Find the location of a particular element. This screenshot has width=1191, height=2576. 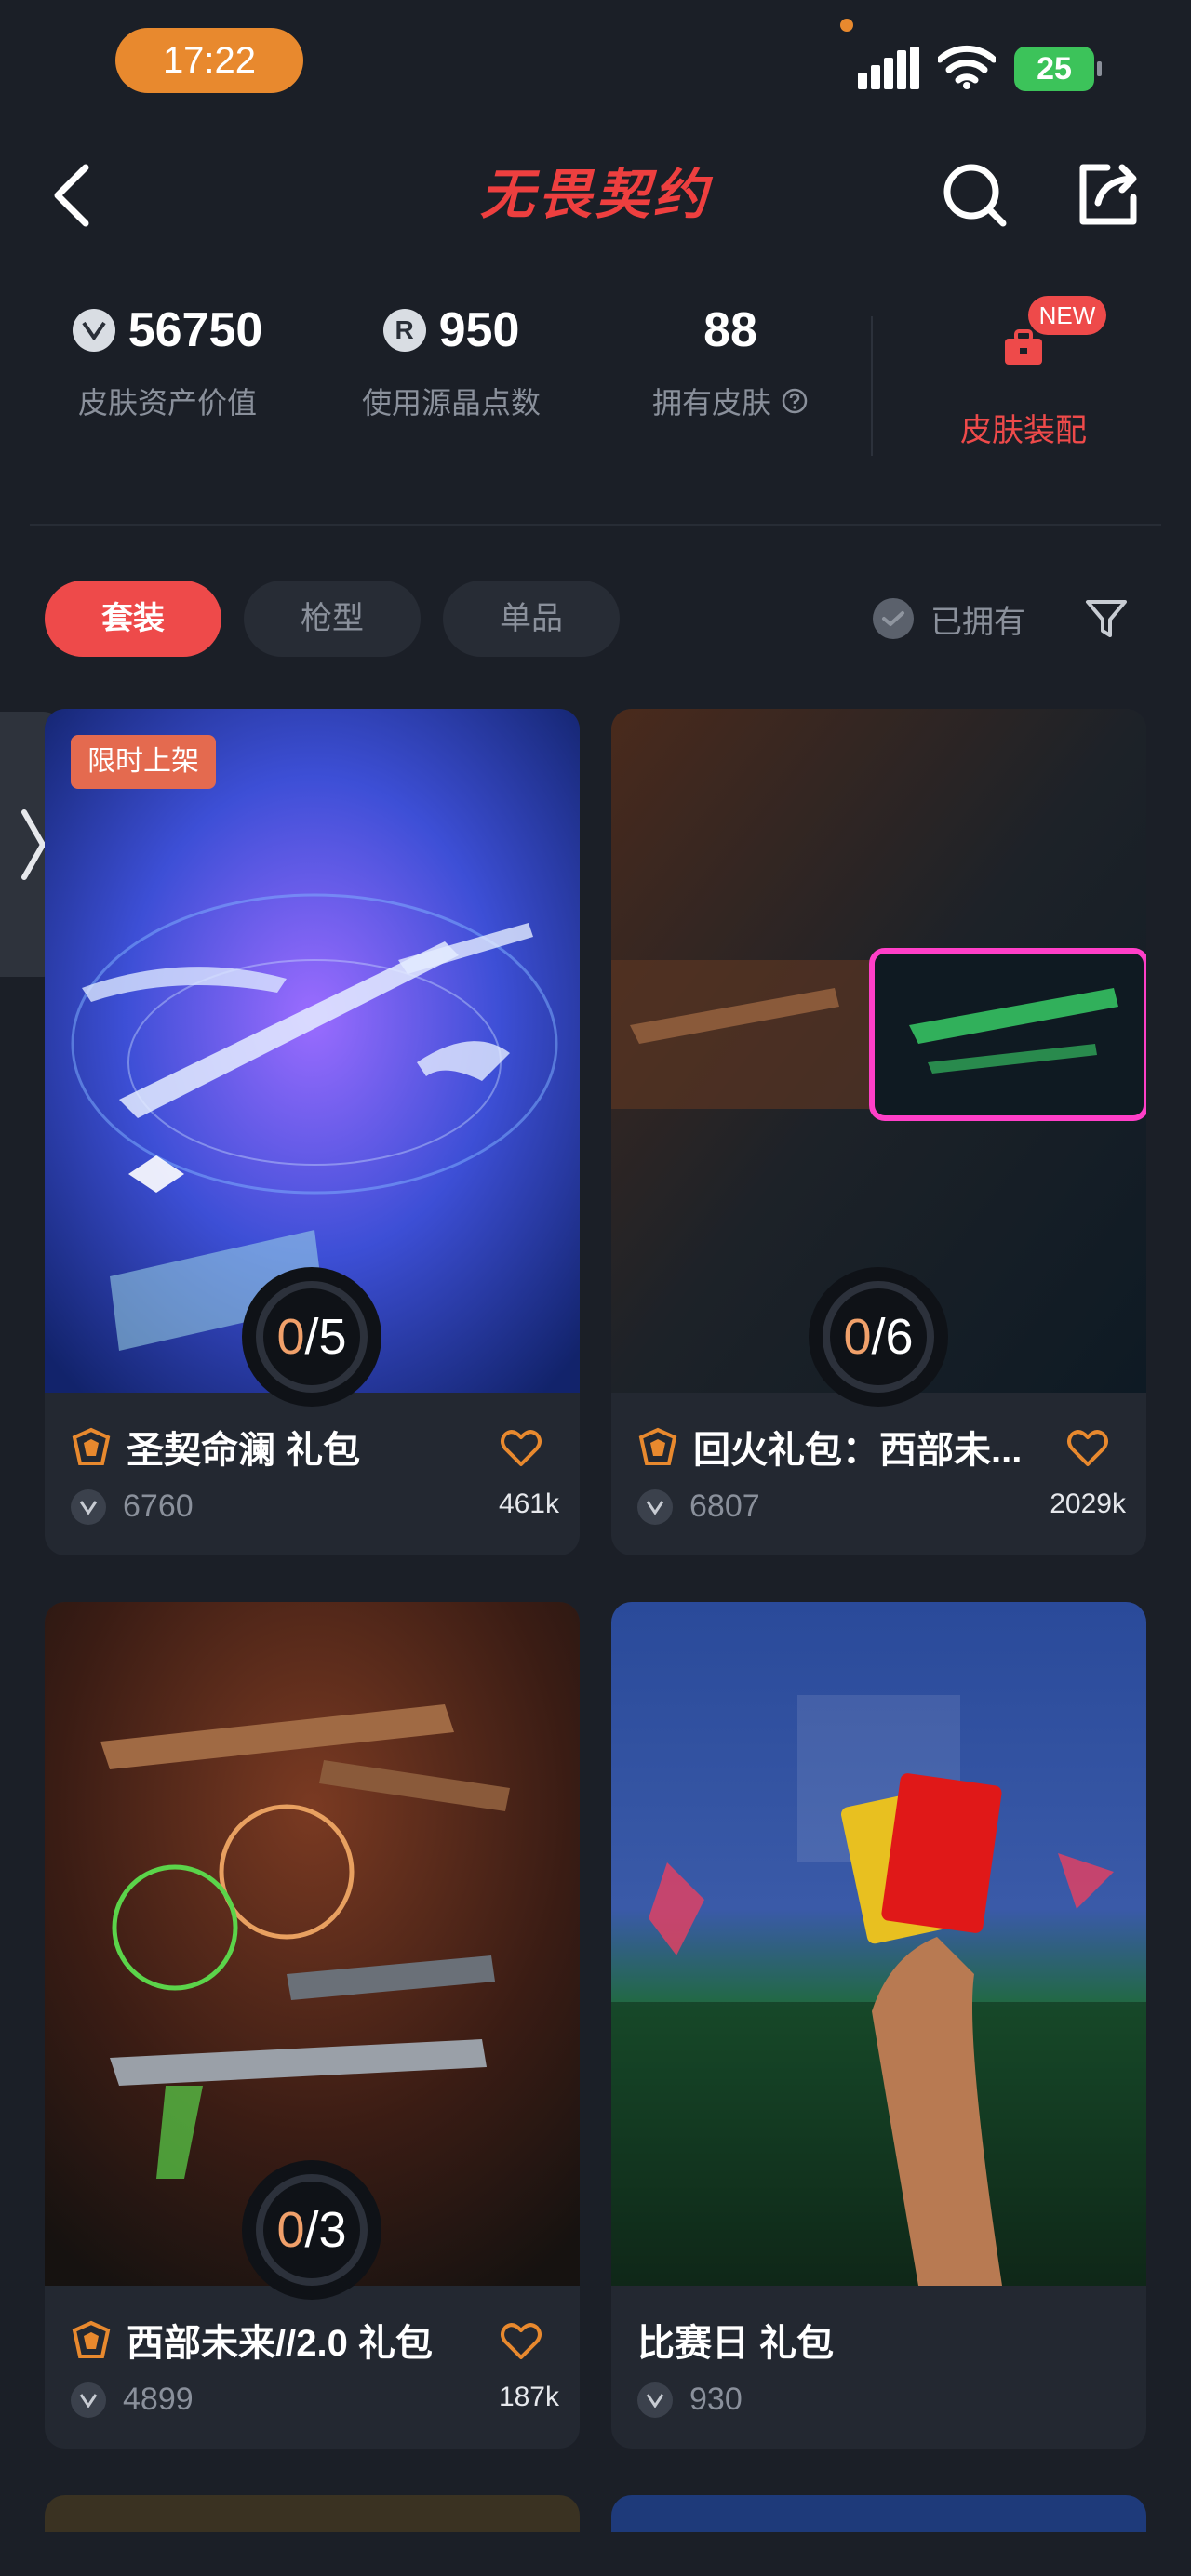

page-title: 无畏契约 is located at coordinates (595, 195).